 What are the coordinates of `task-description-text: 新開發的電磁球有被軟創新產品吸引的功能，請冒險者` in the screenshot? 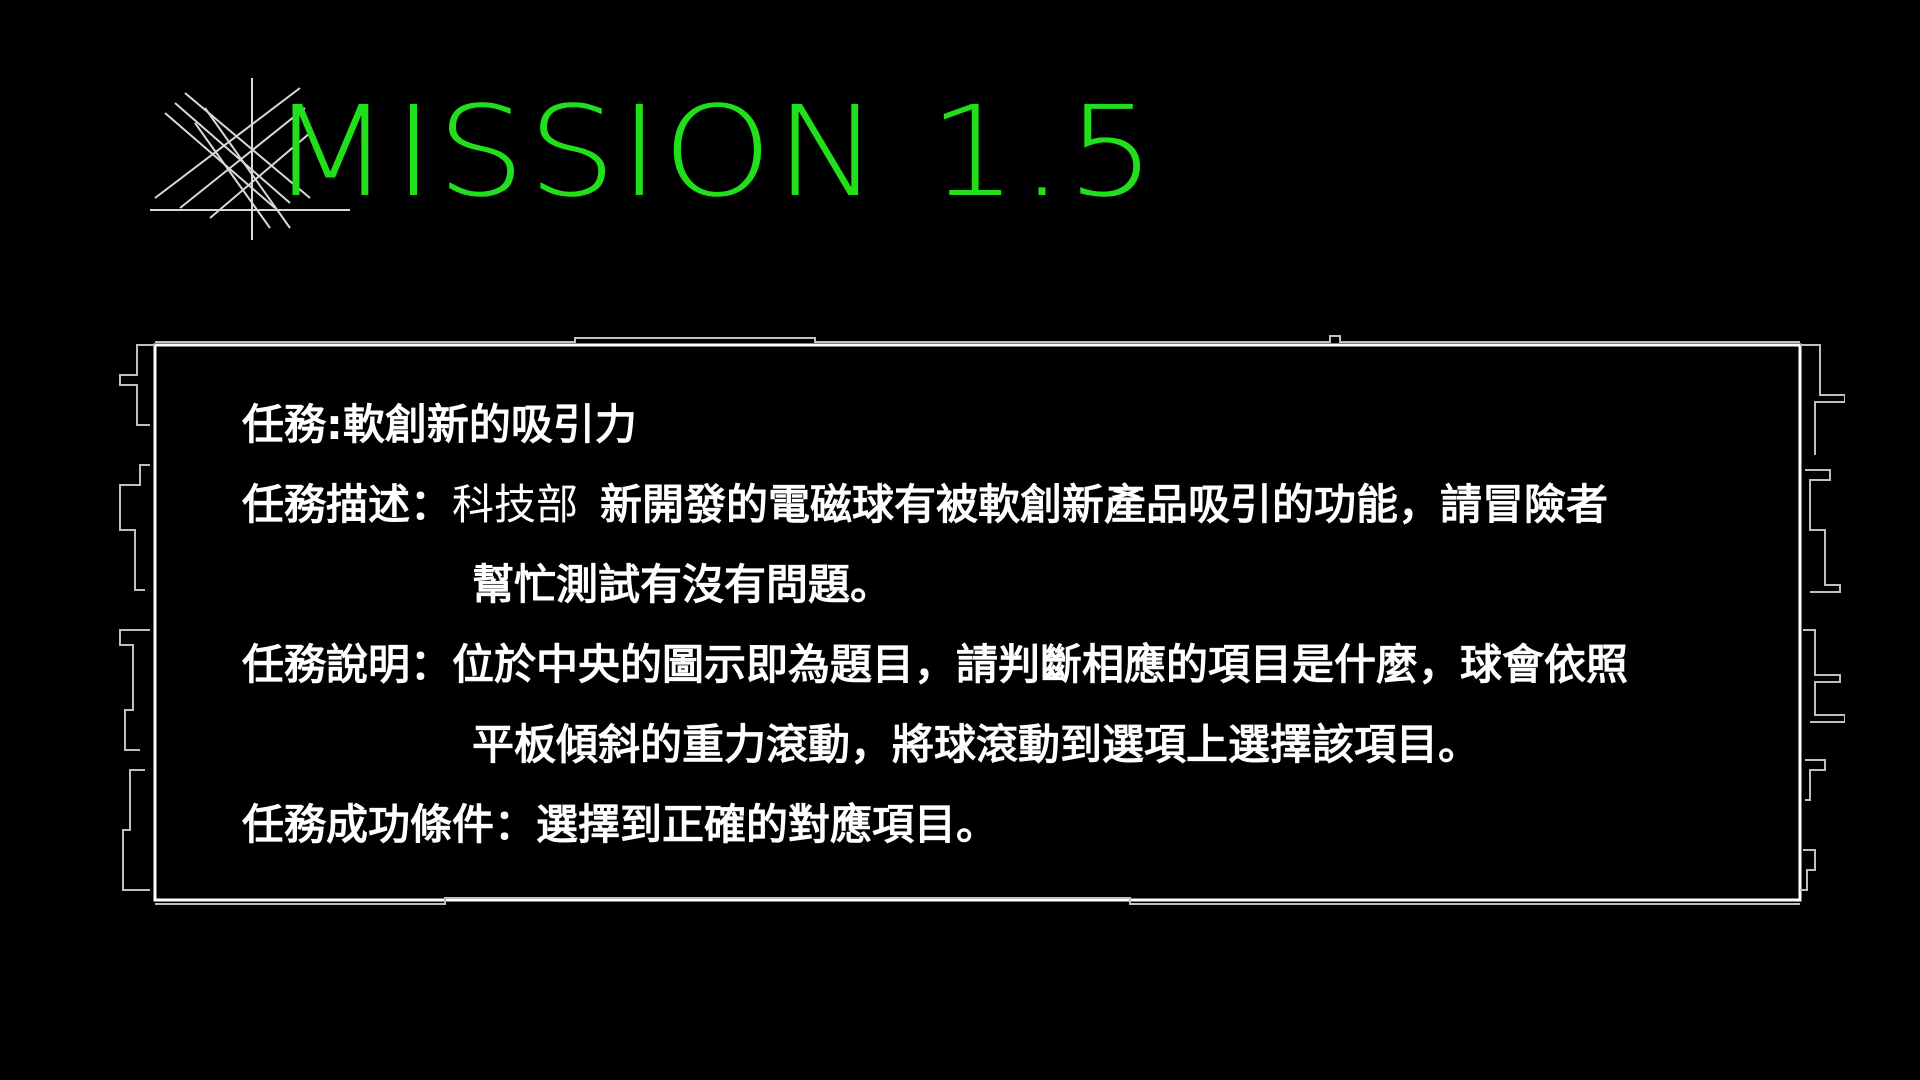 It's located at (1104, 504).